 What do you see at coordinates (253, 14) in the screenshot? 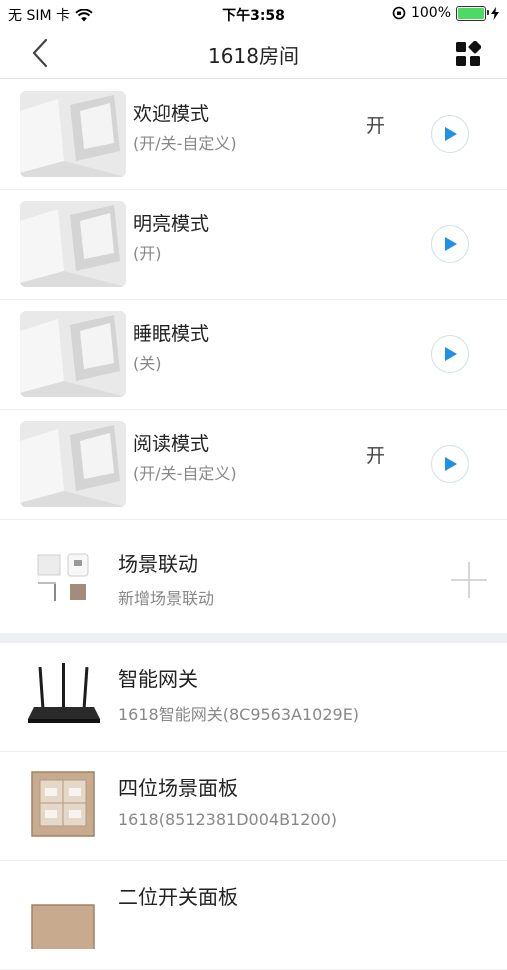
I see `status-bar: 无 SIM 卡 下午3:58 100%` at bounding box center [253, 14].